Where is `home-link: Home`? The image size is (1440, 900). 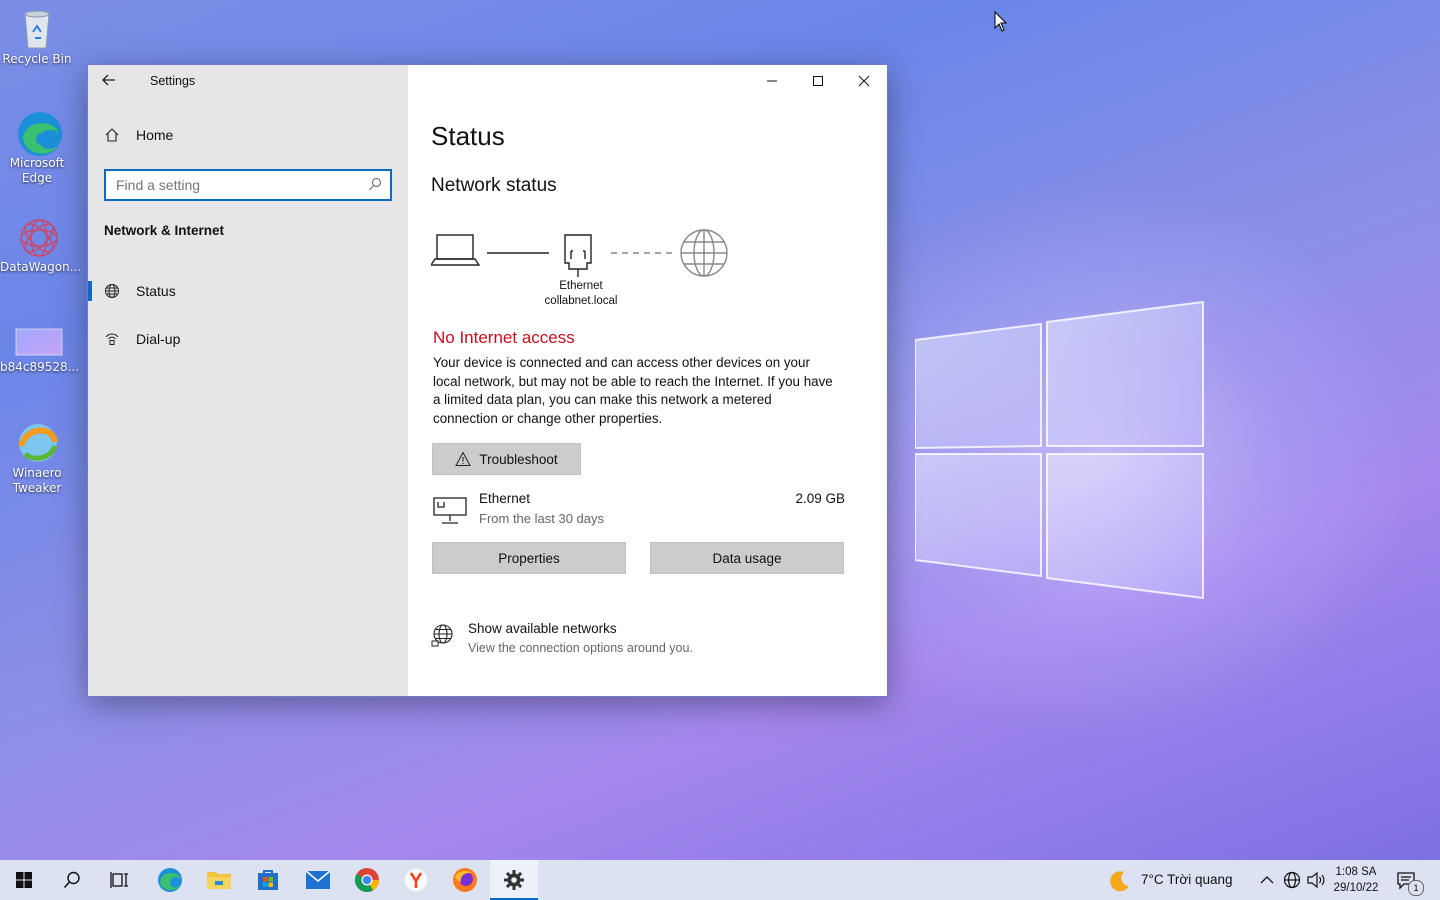
home-link: Home is located at coordinates (138, 135).